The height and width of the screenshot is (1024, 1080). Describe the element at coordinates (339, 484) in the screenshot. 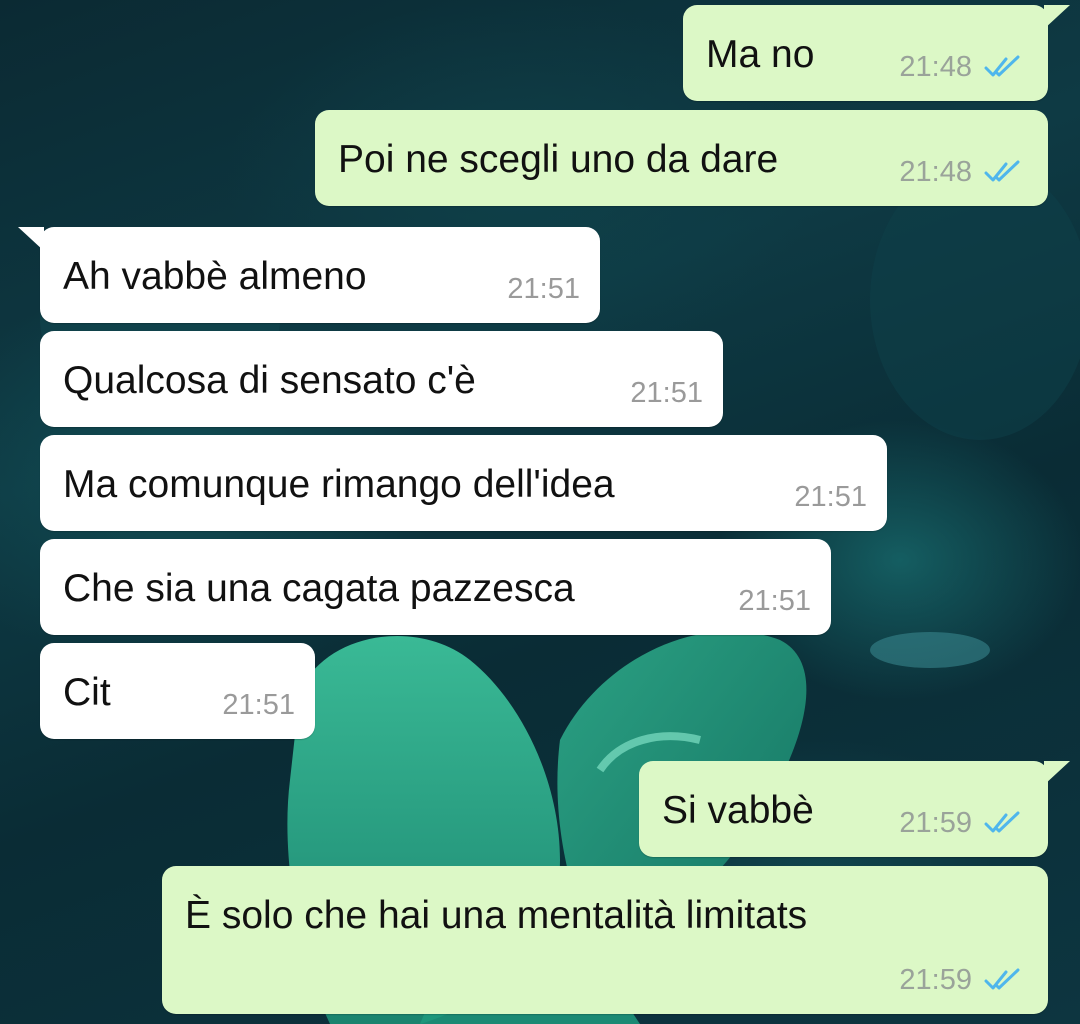

I see `message-text: Ma comunque rimango dell'idea` at that location.